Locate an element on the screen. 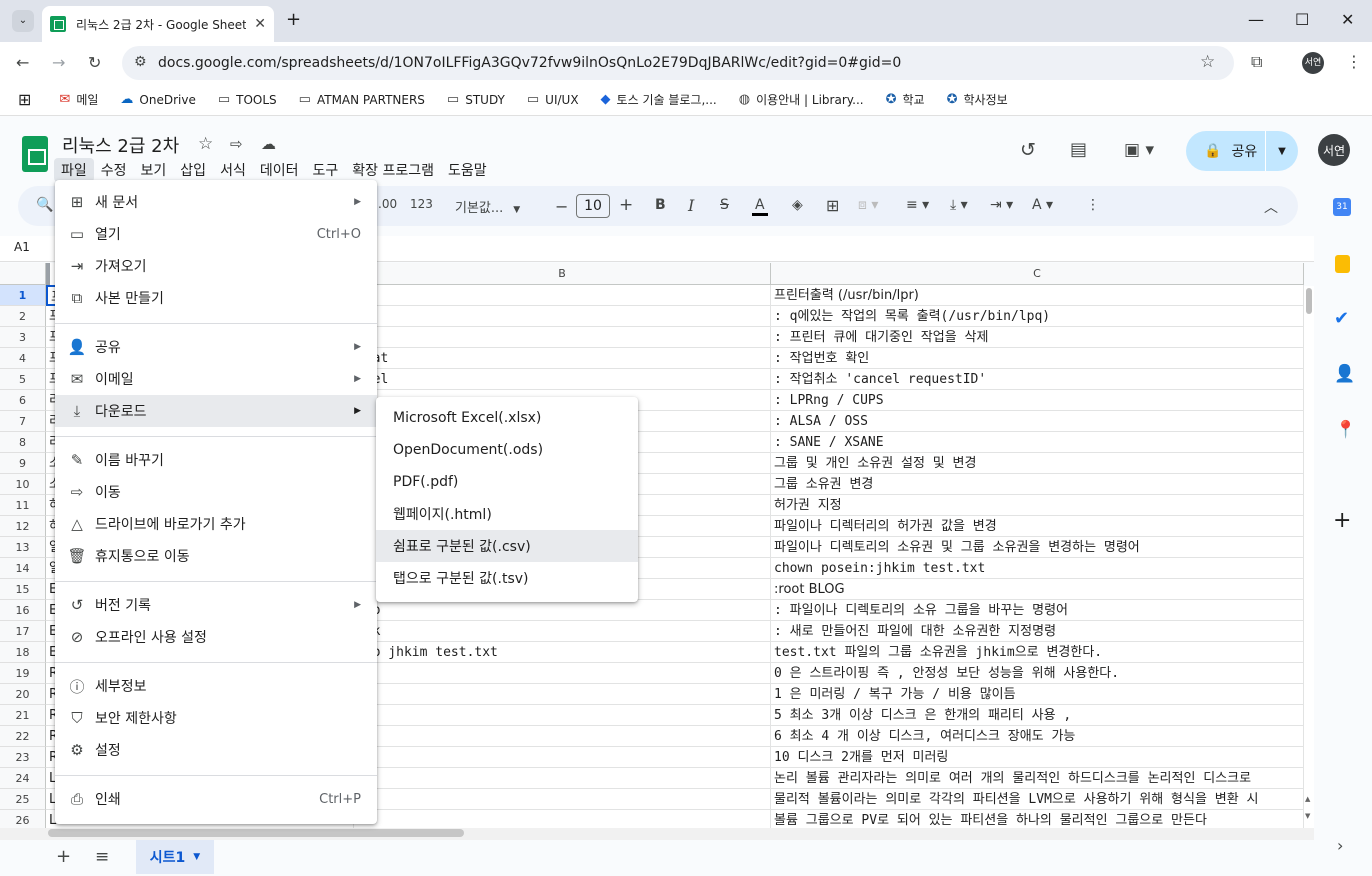 The image size is (1372, 876). cell-b: grp is located at coordinates (562, 610).